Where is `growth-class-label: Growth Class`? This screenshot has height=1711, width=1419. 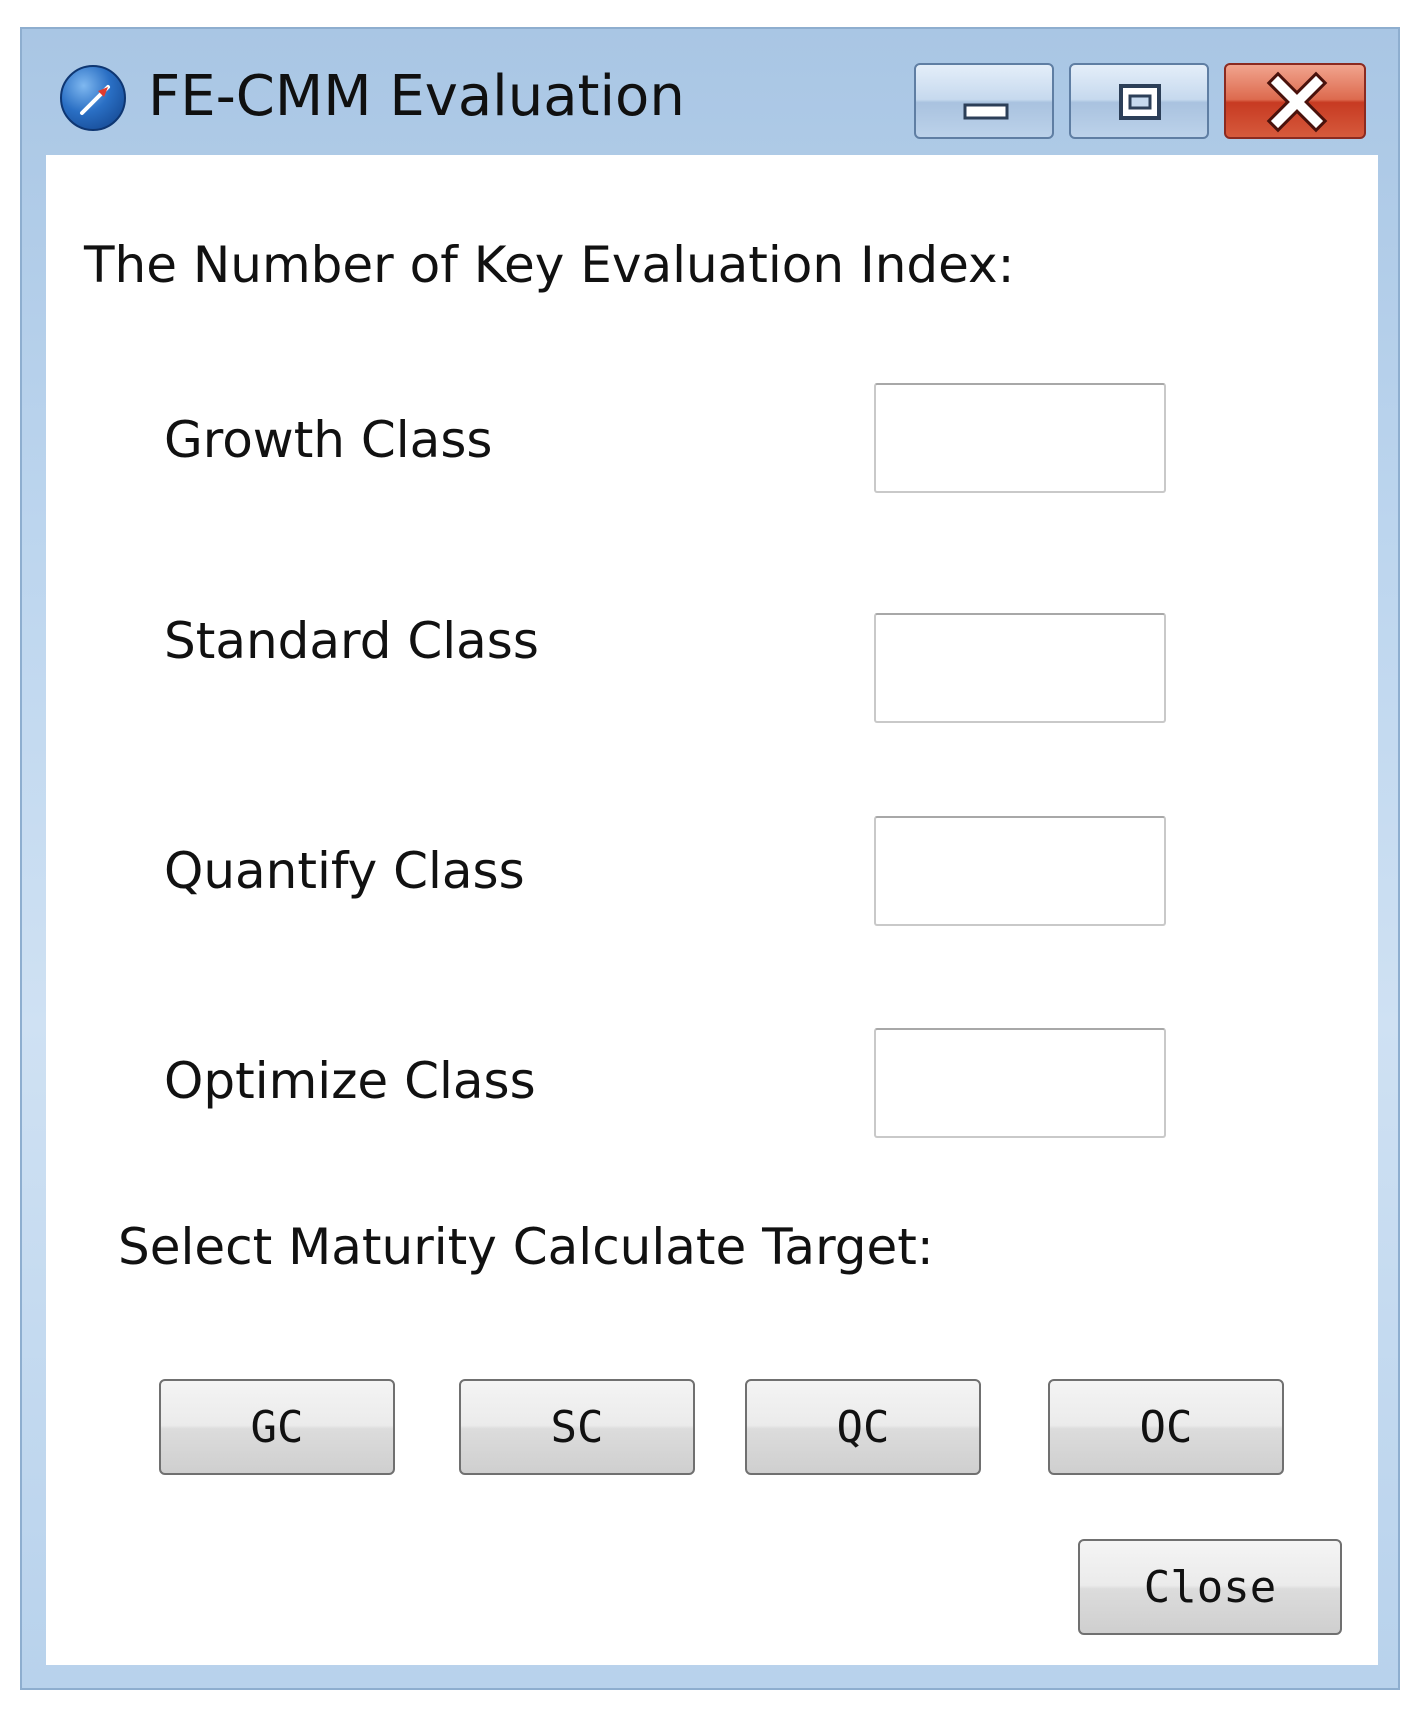
growth-class-label: Growth Class is located at coordinates (328, 440).